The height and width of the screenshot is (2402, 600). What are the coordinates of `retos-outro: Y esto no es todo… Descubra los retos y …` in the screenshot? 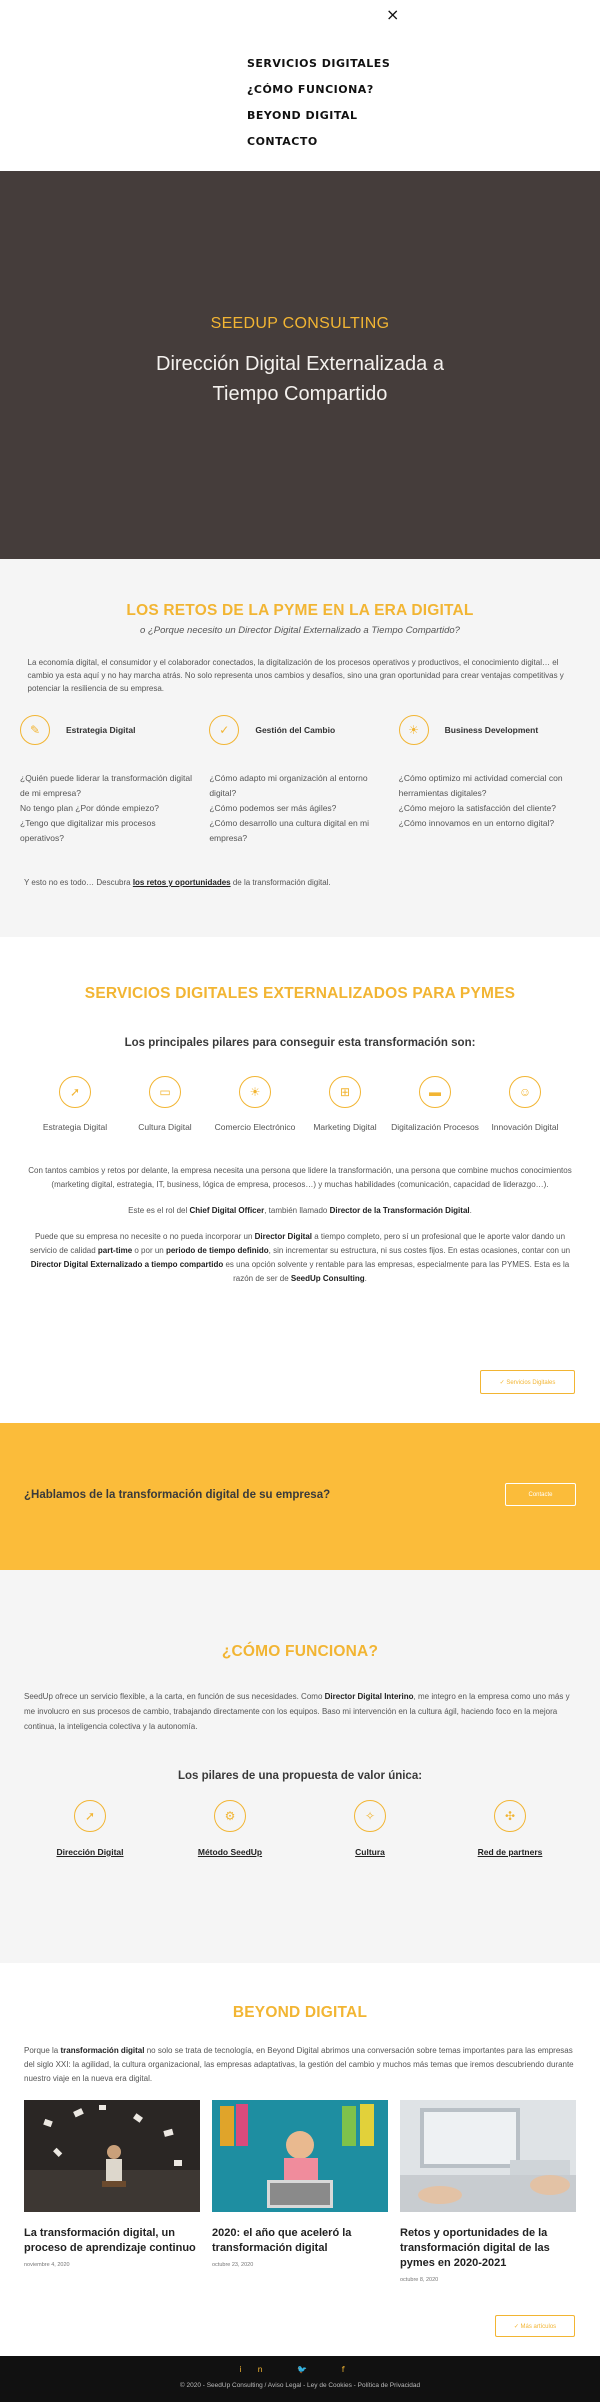 It's located at (177, 882).